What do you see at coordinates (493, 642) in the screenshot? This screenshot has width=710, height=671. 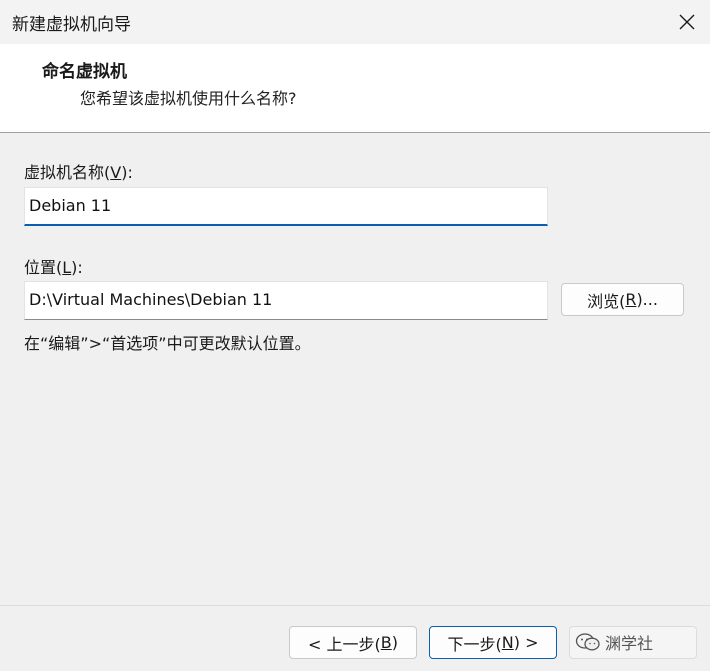 I see `next-button: 下一步(N) >` at bounding box center [493, 642].